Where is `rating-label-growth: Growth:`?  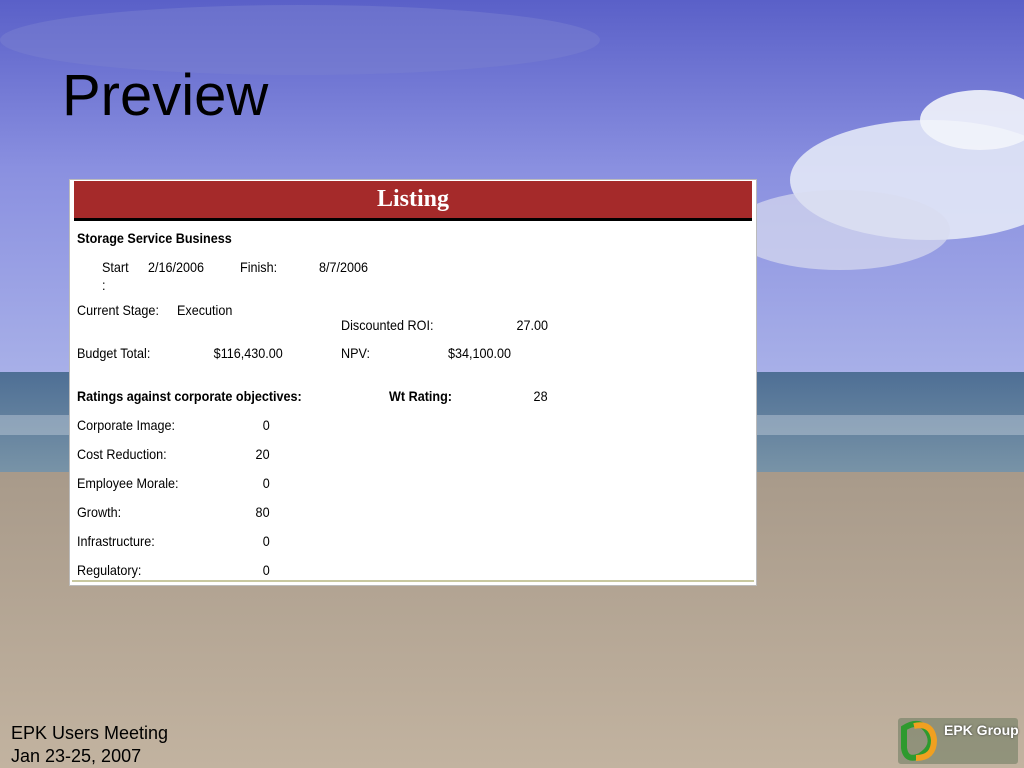
rating-label-growth: Growth: is located at coordinates (99, 512).